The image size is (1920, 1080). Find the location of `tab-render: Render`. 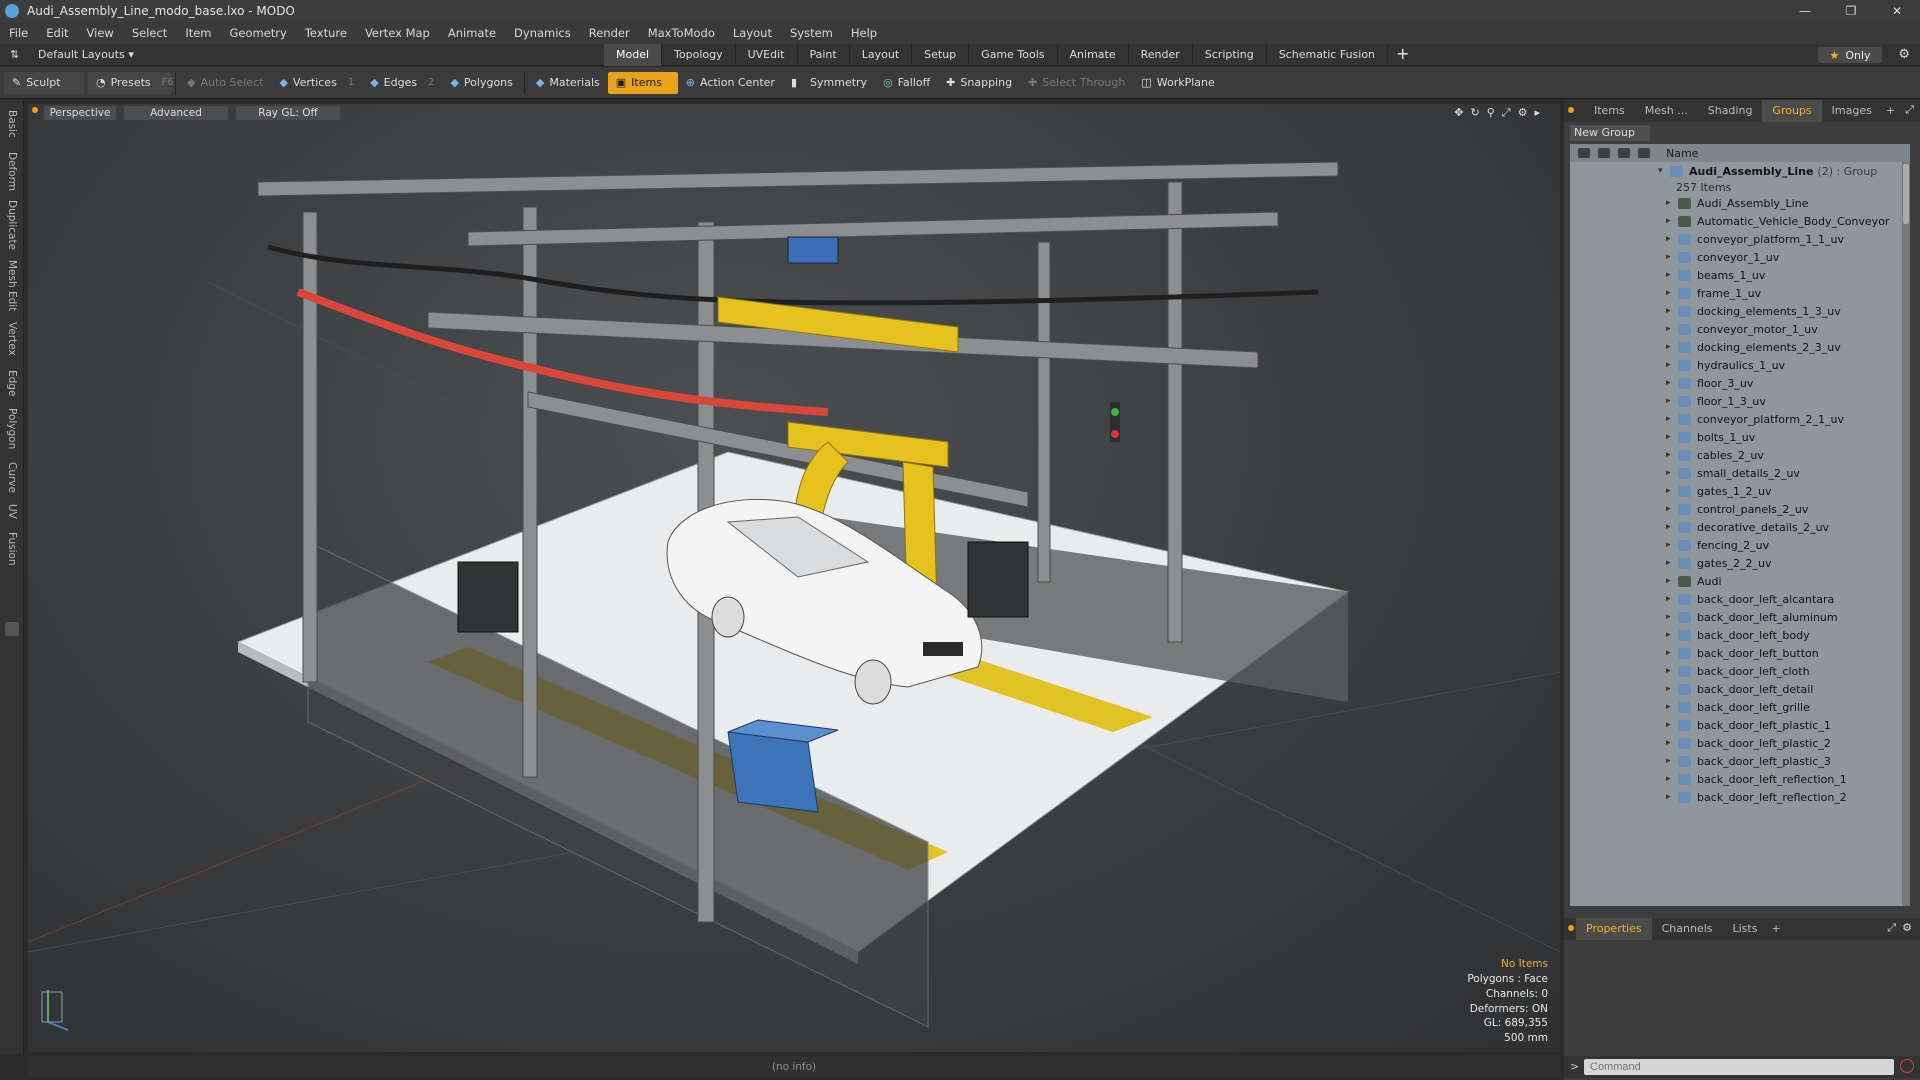

tab-render: Render is located at coordinates (1161, 55).